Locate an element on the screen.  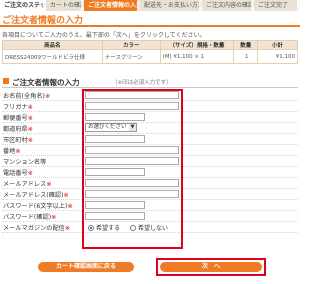
step-complete: ご注文完了 is located at coordinates (277, 5).